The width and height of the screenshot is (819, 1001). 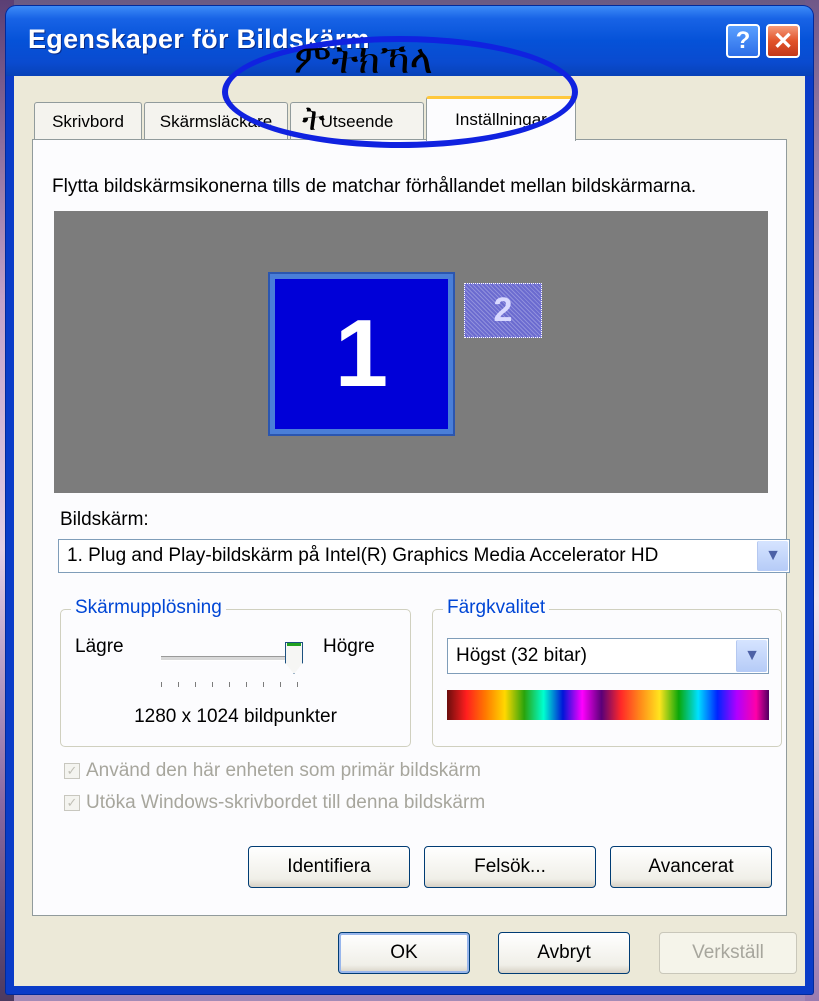 What do you see at coordinates (148, 608) in the screenshot?
I see `resolution-group-title: Skärmupplösning` at bounding box center [148, 608].